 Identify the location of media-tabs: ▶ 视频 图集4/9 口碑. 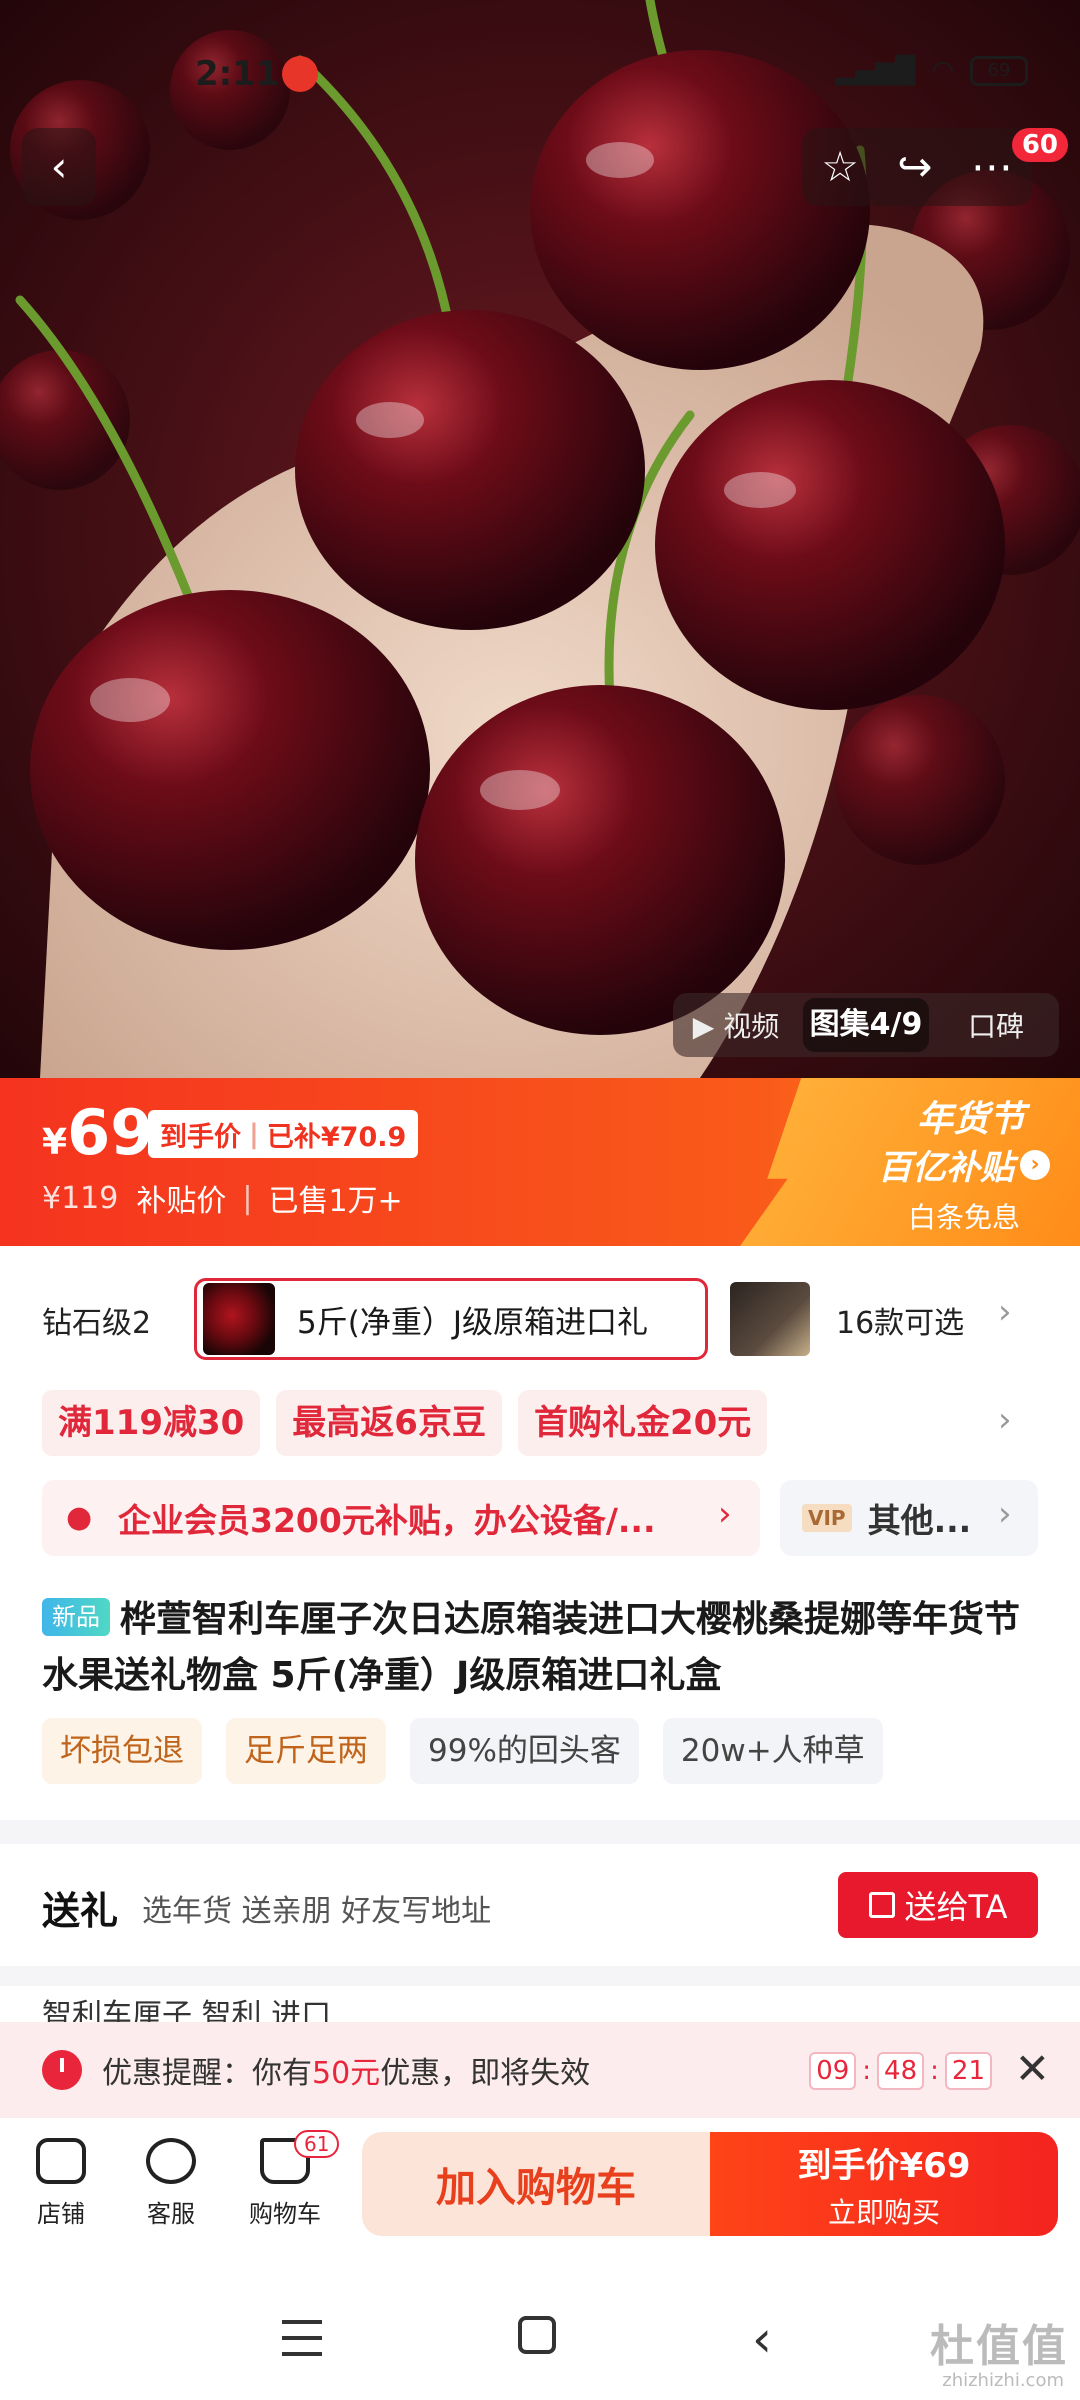
(866, 1025).